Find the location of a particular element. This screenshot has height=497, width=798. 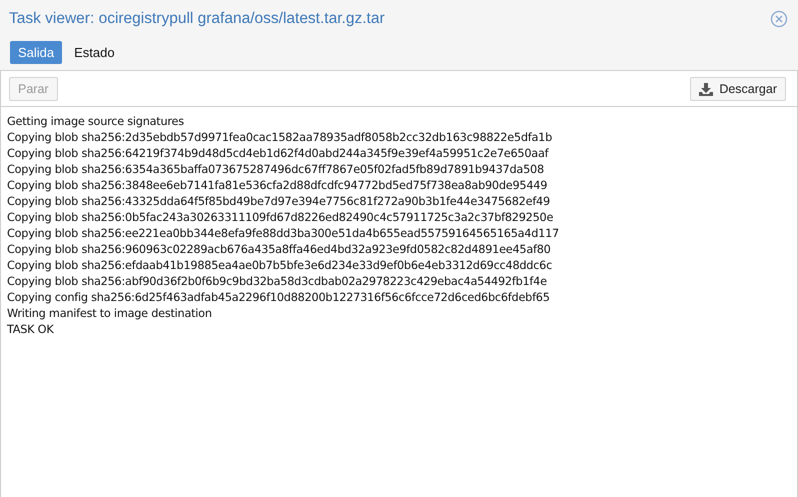

download-icon is located at coordinates (706, 89).